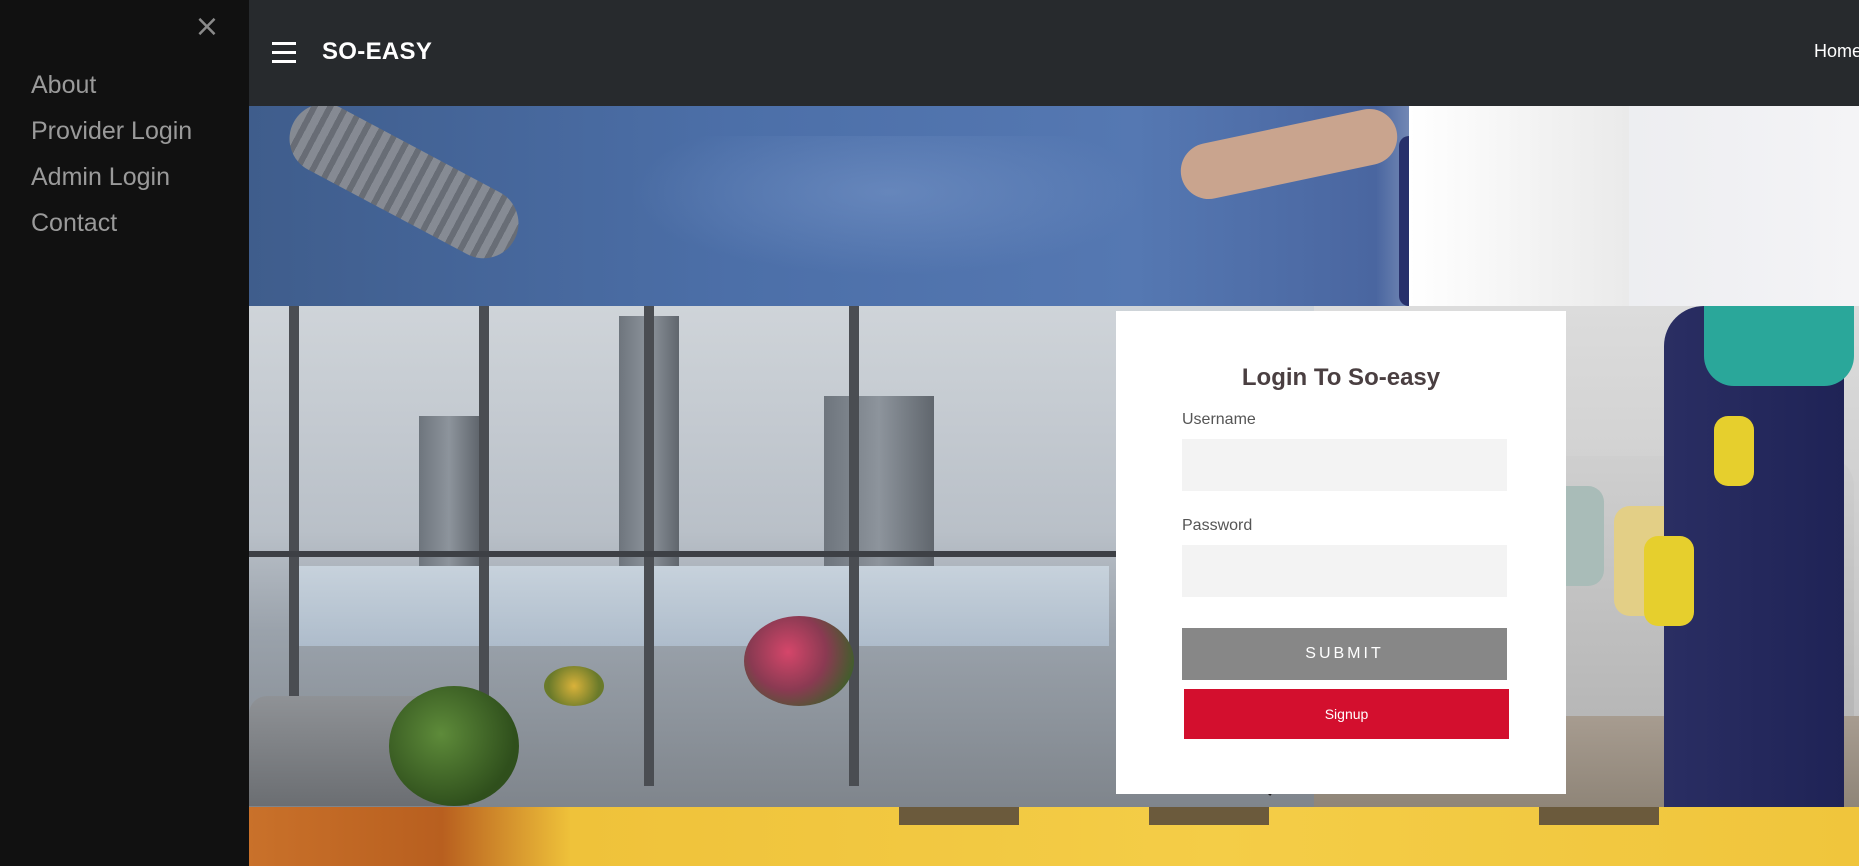  What do you see at coordinates (404, 188) in the screenshot?
I see `vacuum-hose-shape` at bounding box center [404, 188].